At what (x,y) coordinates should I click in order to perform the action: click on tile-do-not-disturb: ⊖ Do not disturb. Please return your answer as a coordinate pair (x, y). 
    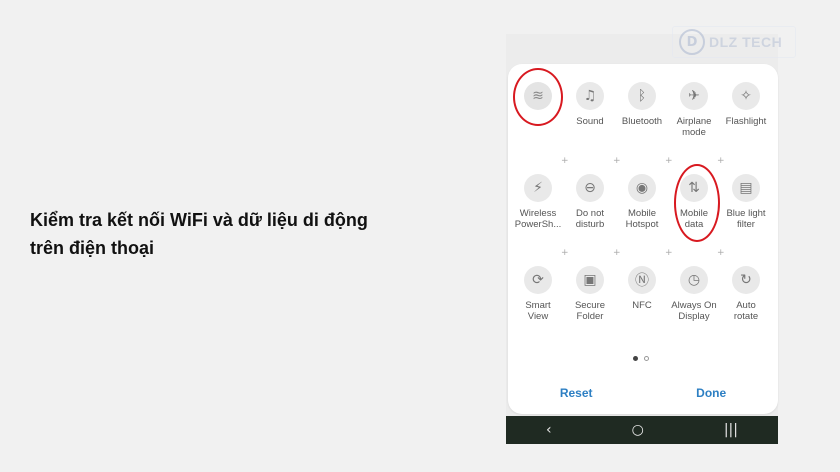
    Looking at the image, I should click on (590, 216).